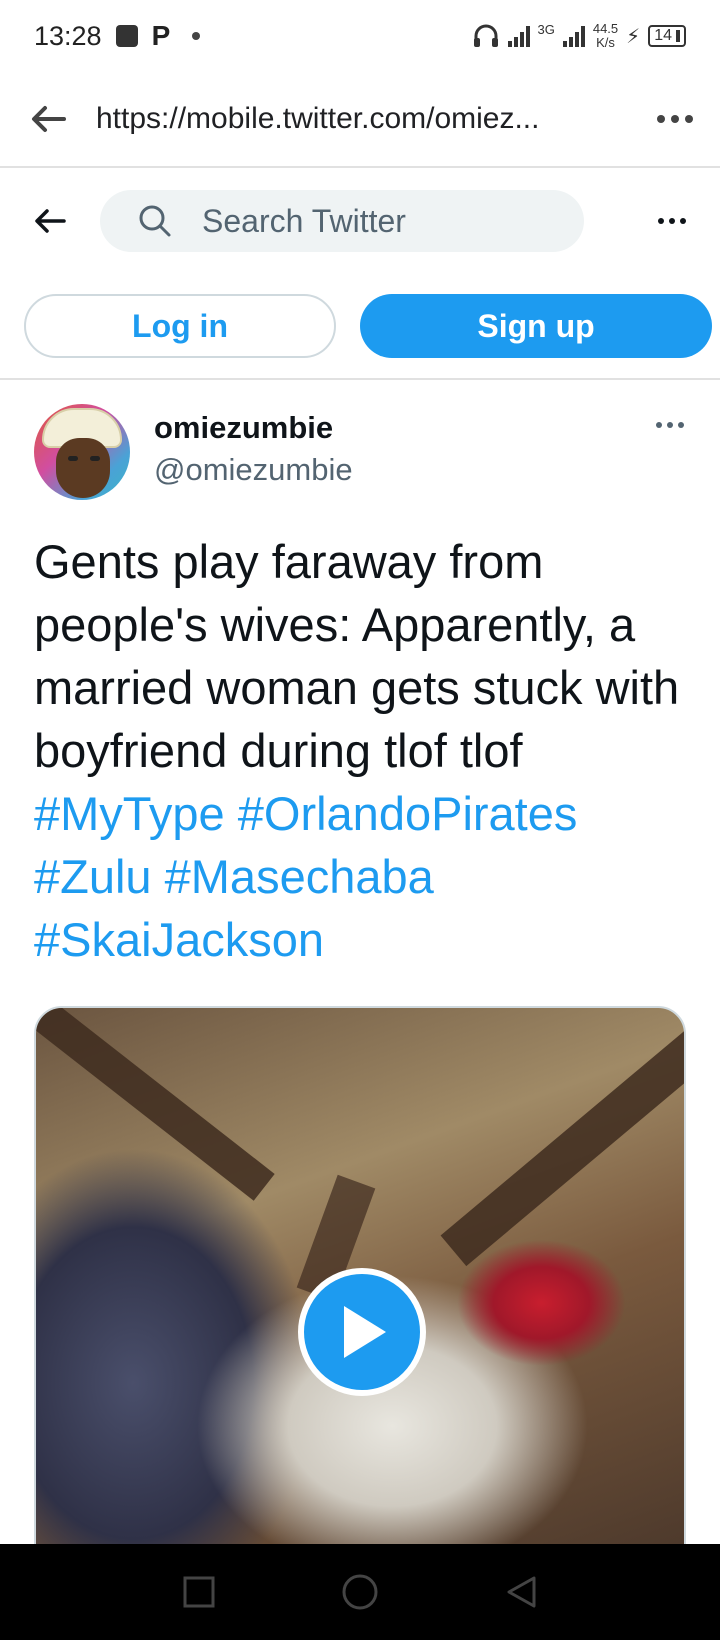 Image resolution: width=720 pixels, height=1640 pixels. What do you see at coordinates (521, 1592) in the screenshot?
I see `back-triangle-icon` at bounding box center [521, 1592].